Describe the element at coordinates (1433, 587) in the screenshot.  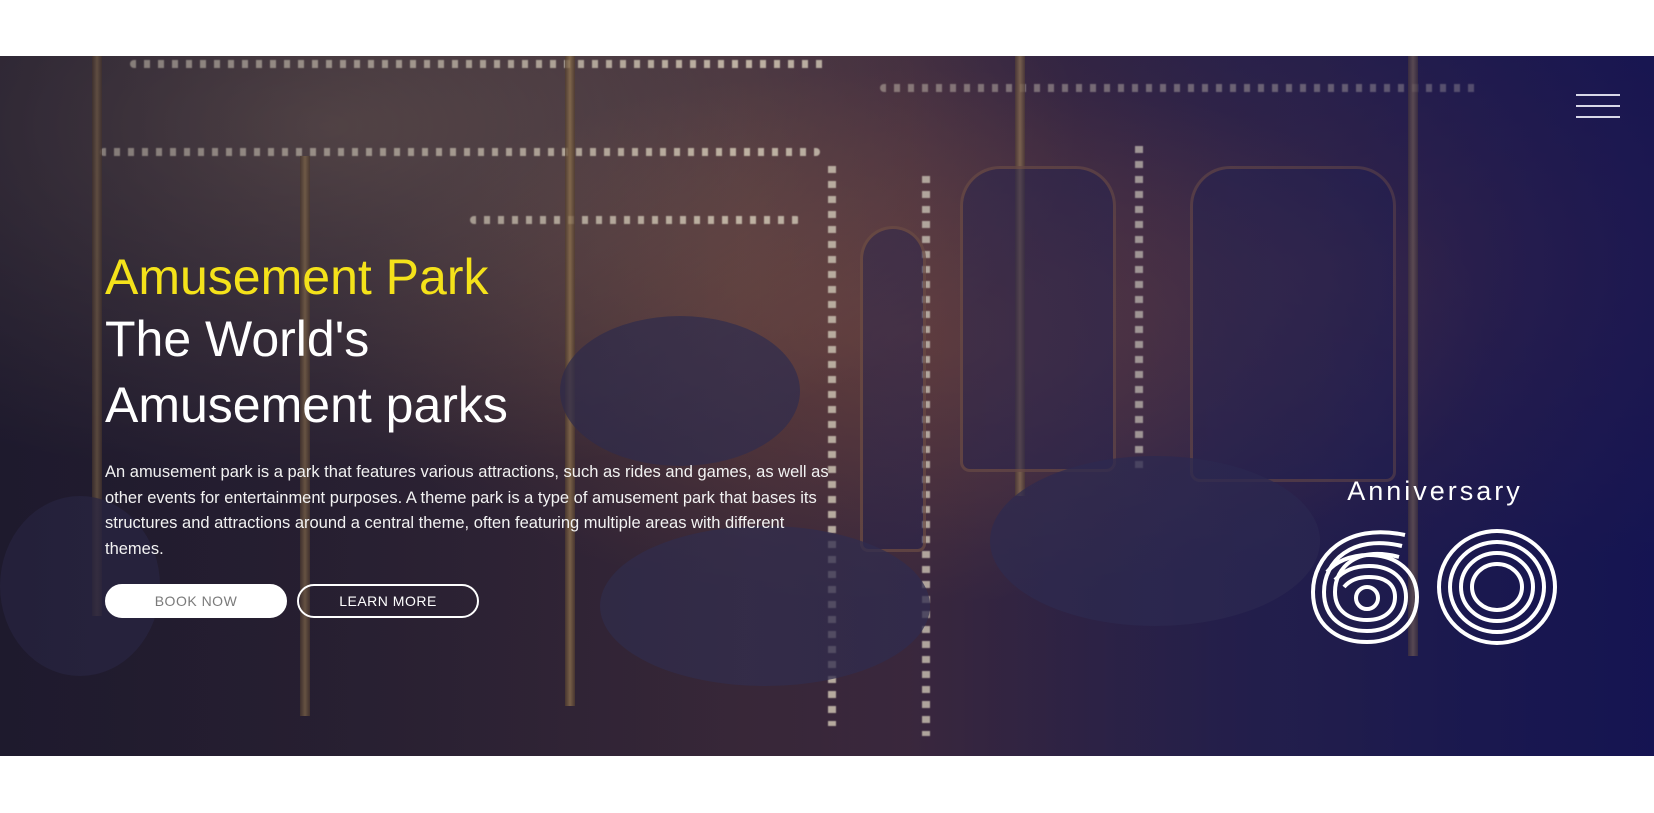
I see `anniversary-60-graphic` at that location.